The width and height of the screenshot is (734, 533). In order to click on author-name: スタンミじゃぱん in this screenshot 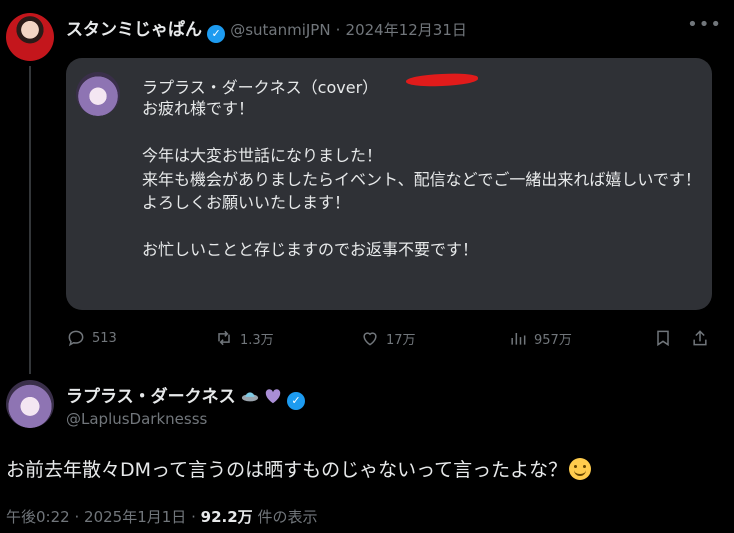, I will do `click(134, 30)`.